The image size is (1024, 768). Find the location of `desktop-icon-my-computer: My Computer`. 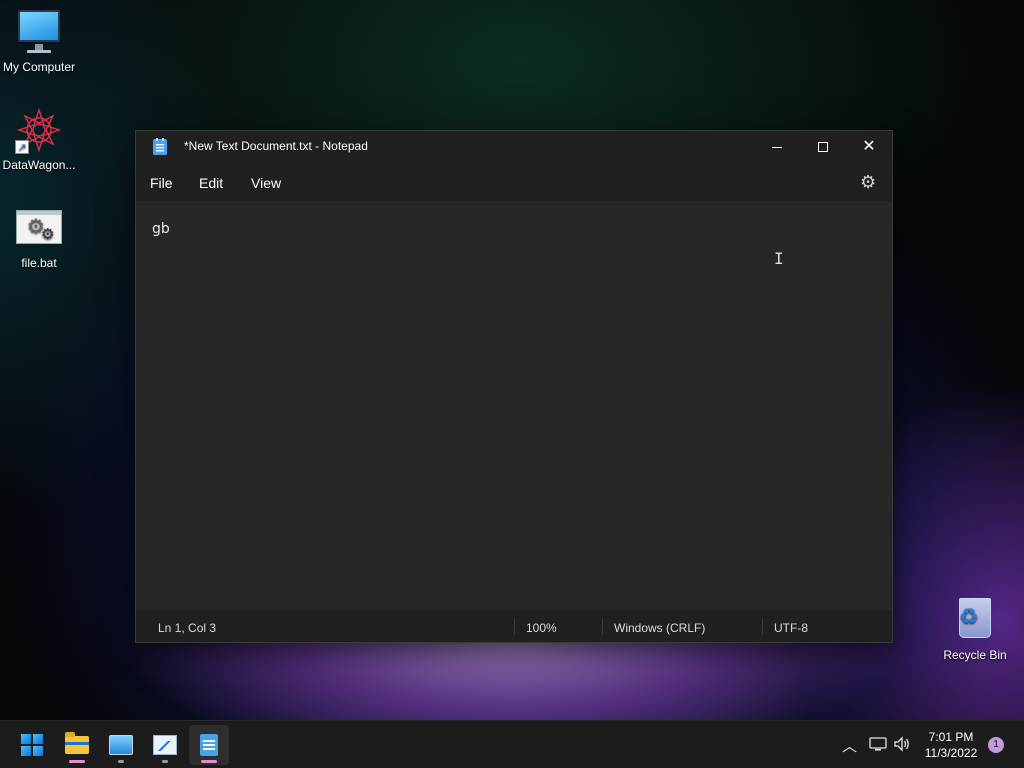

desktop-icon-my-computer: My Computer is located at coordinates (39, 41).